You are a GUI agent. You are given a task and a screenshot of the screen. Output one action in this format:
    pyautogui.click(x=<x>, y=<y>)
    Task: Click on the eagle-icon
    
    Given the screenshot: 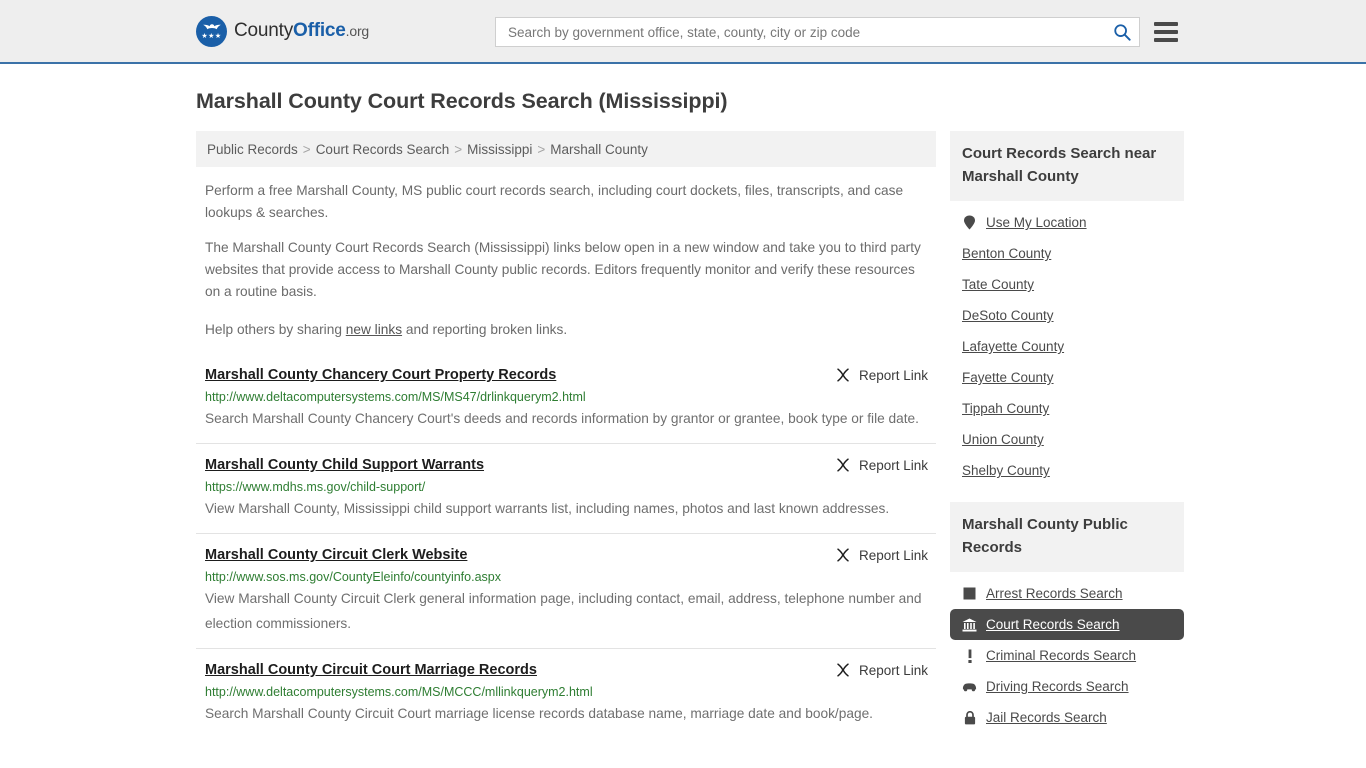 What is the action you would take?
    pyautogui.click(x=211, y=26)
    